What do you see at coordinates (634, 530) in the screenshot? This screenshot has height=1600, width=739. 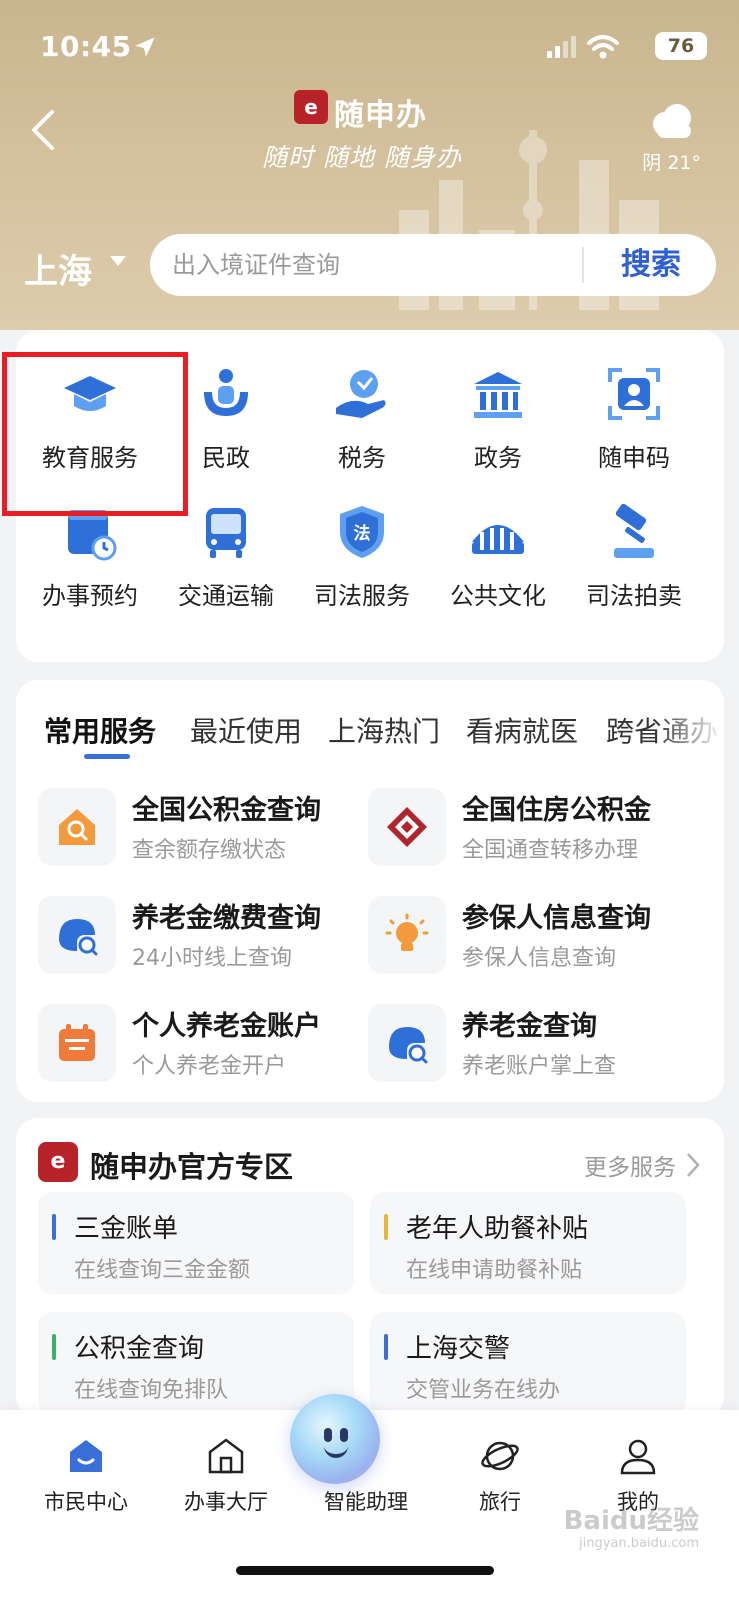 I see `gavel-icon` at bounding box center [634, 530].